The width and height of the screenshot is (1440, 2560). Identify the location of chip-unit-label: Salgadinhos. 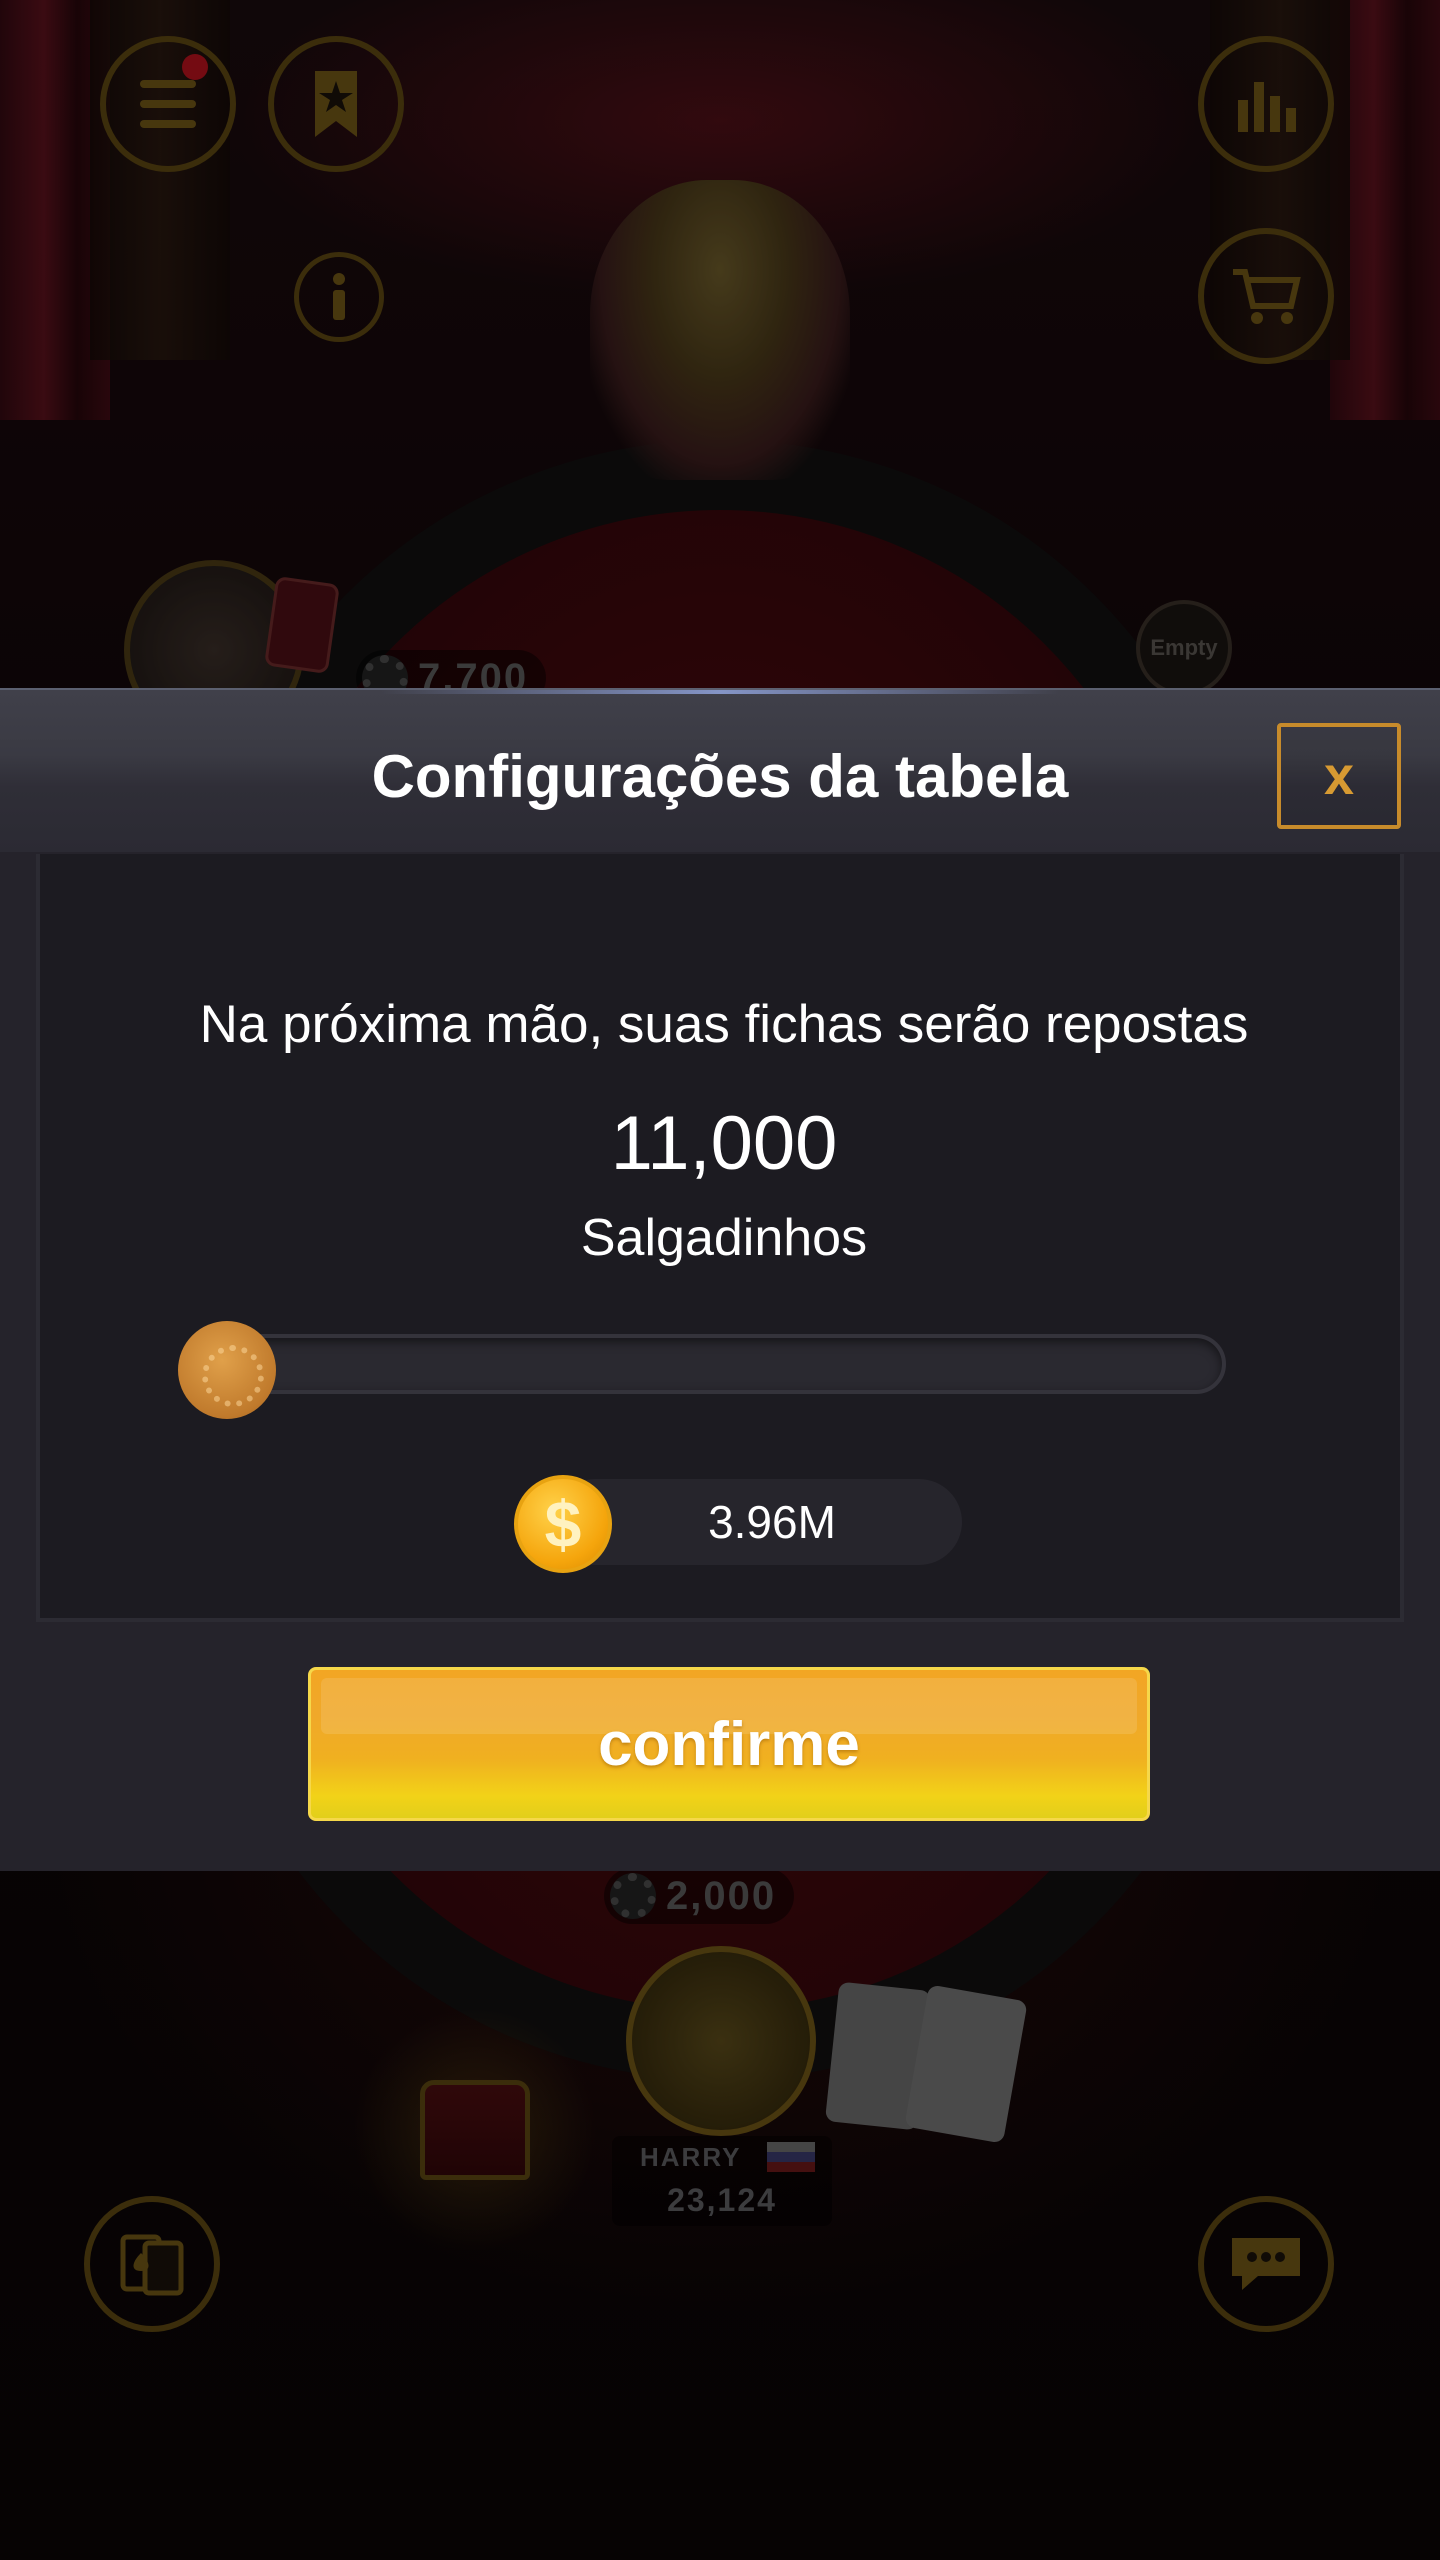
(724, 1238).